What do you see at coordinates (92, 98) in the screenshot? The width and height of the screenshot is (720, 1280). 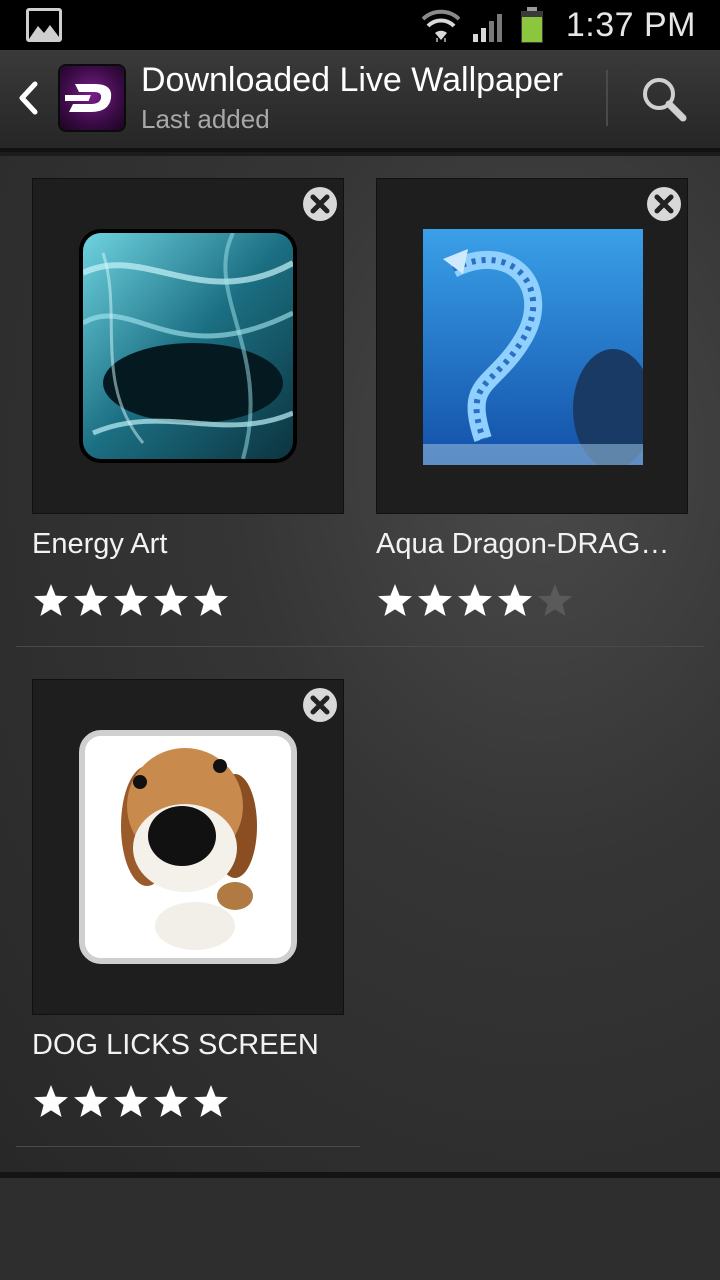 I see `zedge-app-icon` at bounding box center [92, 98].